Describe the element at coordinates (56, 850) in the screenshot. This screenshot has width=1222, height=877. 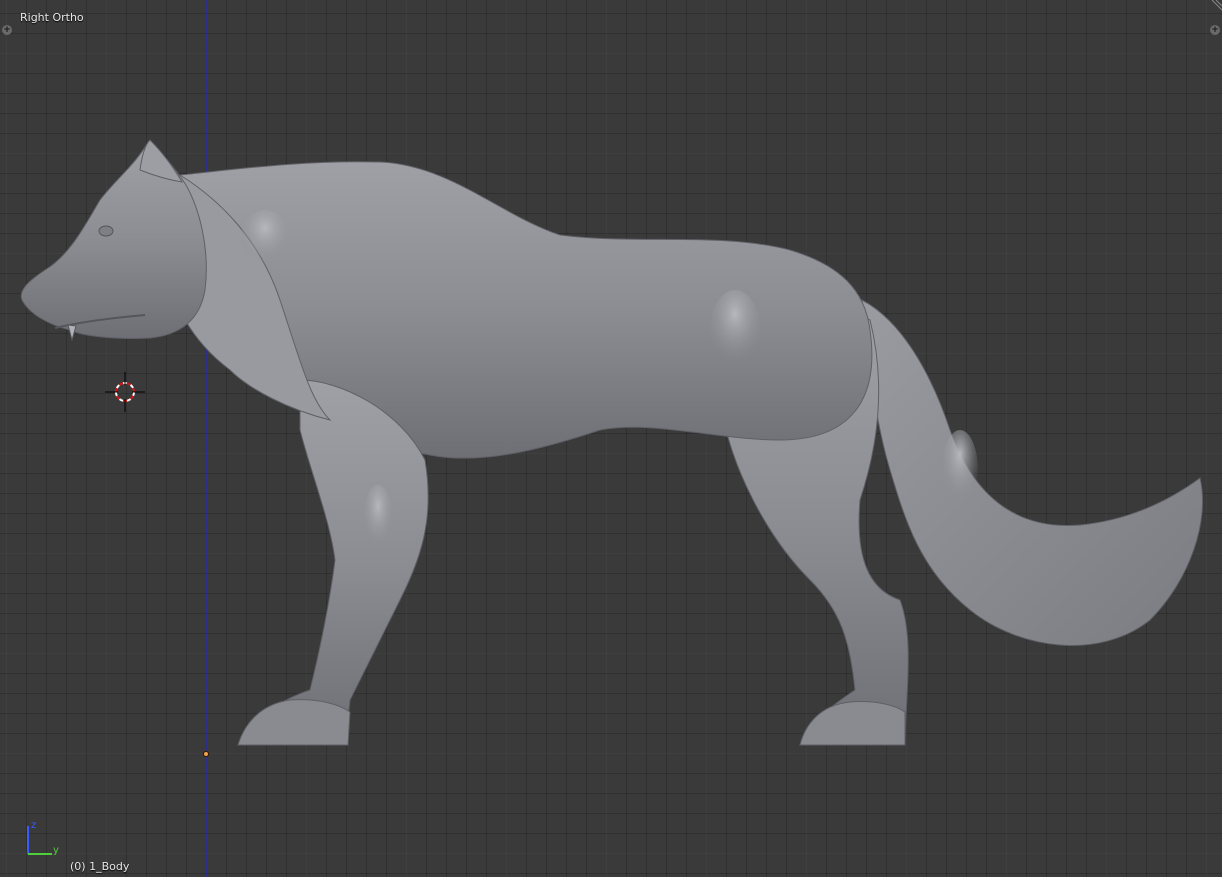
I see `gizmo-y-label: y` at that location.